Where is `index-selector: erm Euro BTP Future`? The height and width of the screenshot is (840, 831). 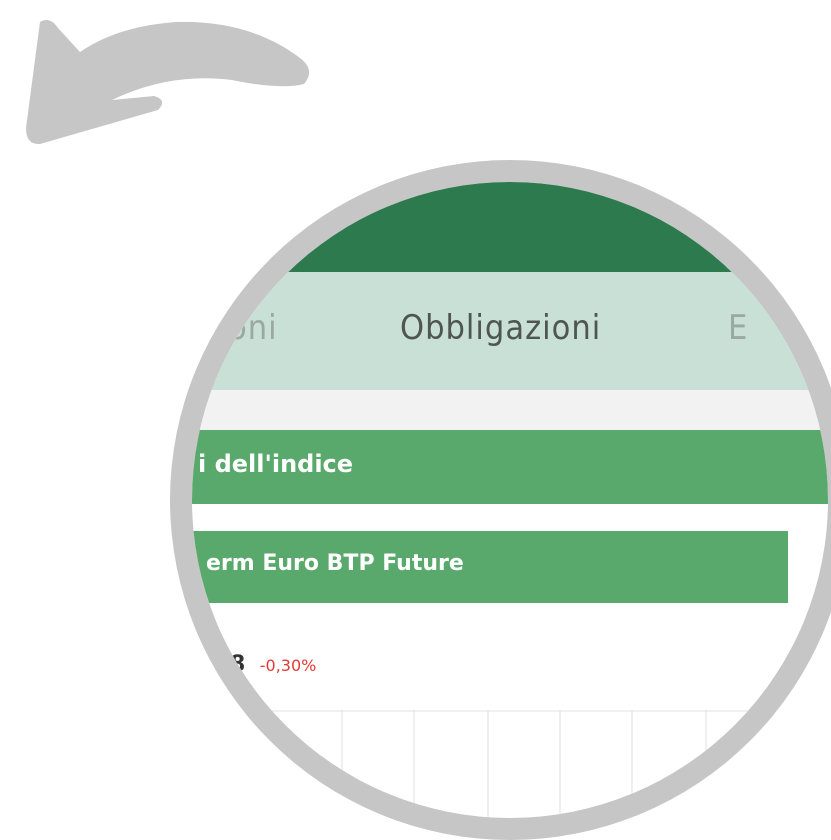
index-selector: erm Euro BTP Future is located at coordinates (490, 567).